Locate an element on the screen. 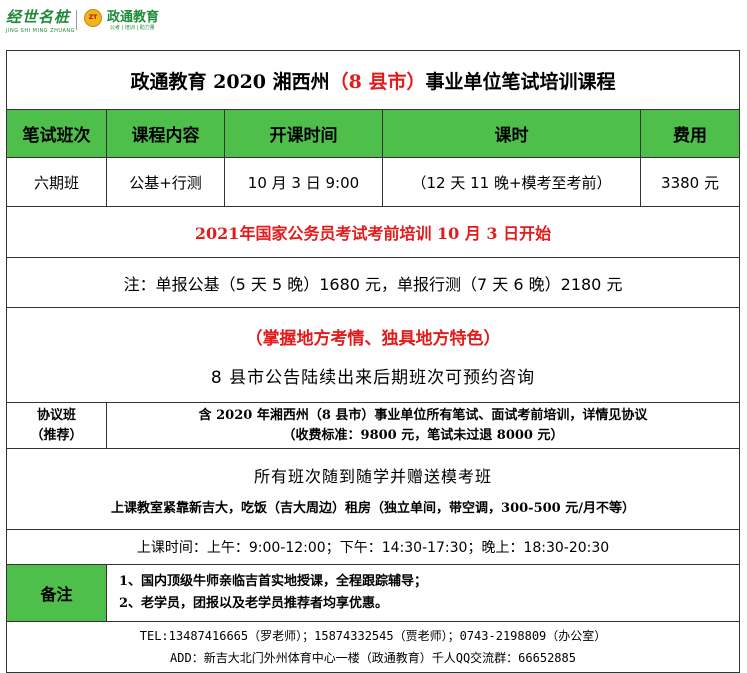  header-content: 课程内容 is located at coordinates (165, 133).